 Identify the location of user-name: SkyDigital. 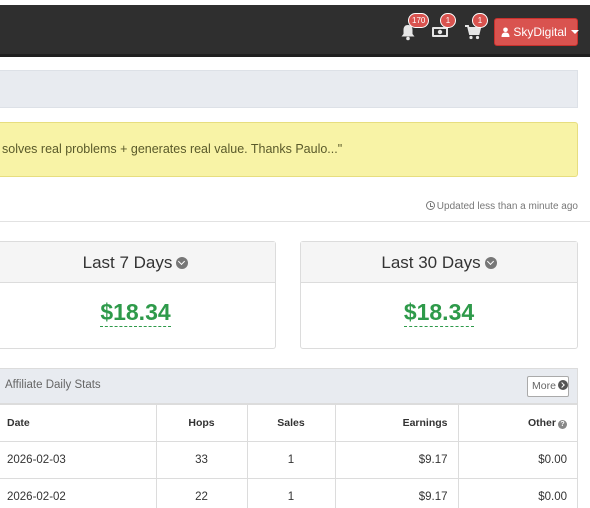
(540, 32).